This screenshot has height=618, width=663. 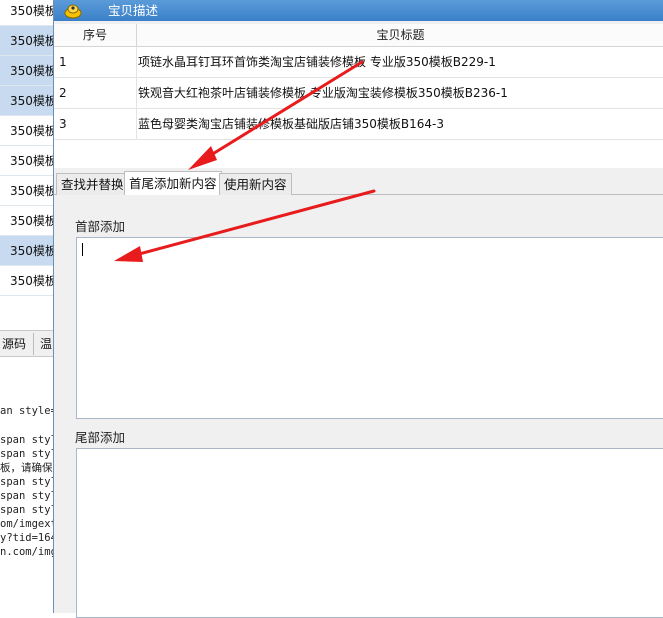 I want to click on background-tab-strip: 源码 温, so click(x=26, y=343).